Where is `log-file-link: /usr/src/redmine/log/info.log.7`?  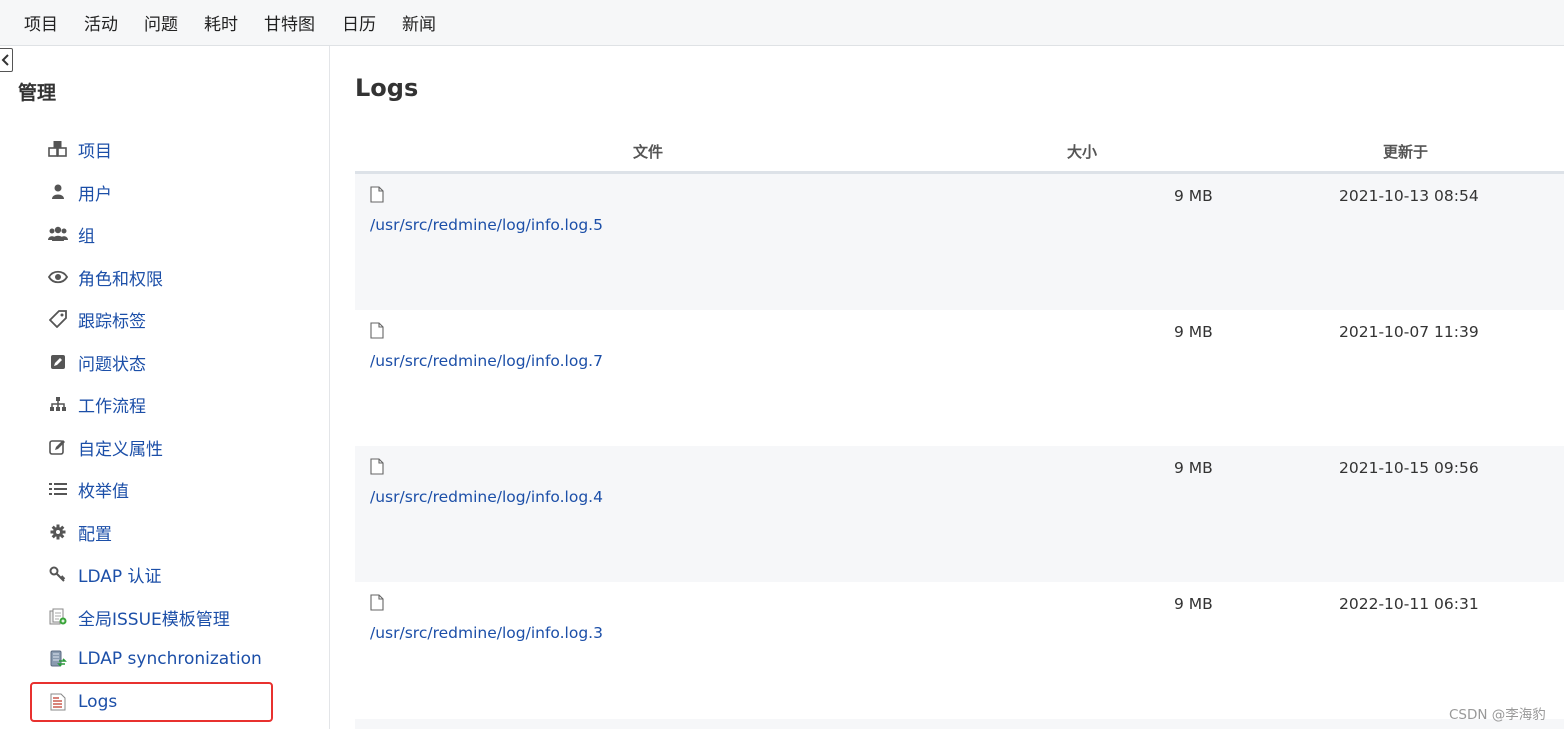 log-file-link: /usr/src/redmine/log/info.log.7 is located at coordinates (486, 361).